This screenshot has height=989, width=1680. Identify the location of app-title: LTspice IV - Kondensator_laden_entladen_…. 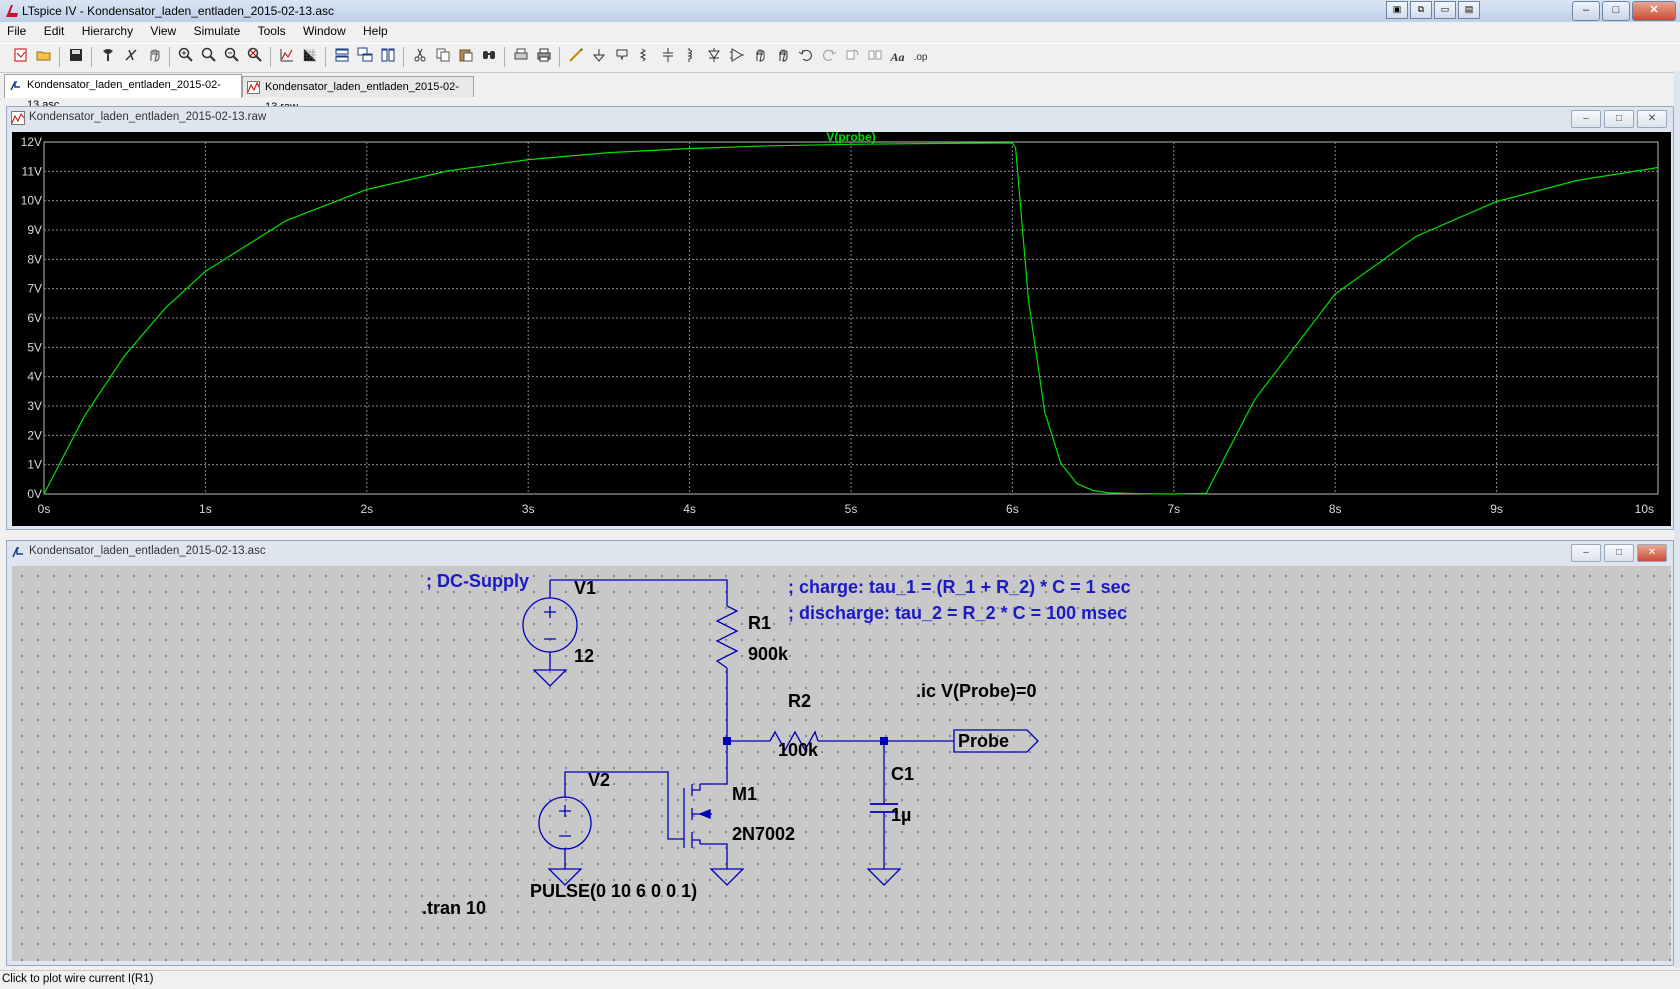
(178, 11).